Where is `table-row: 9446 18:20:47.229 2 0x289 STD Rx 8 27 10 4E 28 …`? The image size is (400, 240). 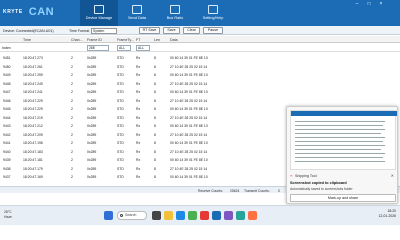 table-row: 9446 18:20:47.229 2 0x289 STD Rx 8 27 10 4E 28 … is located at coordinates (200, 101).